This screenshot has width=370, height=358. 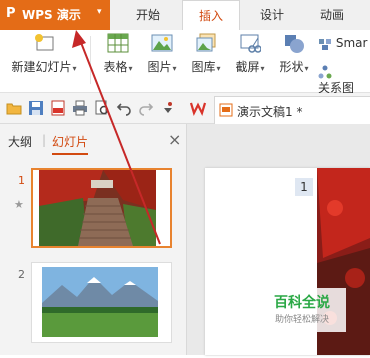 I want to click on gallery-icon, so click(x=206, y=42).